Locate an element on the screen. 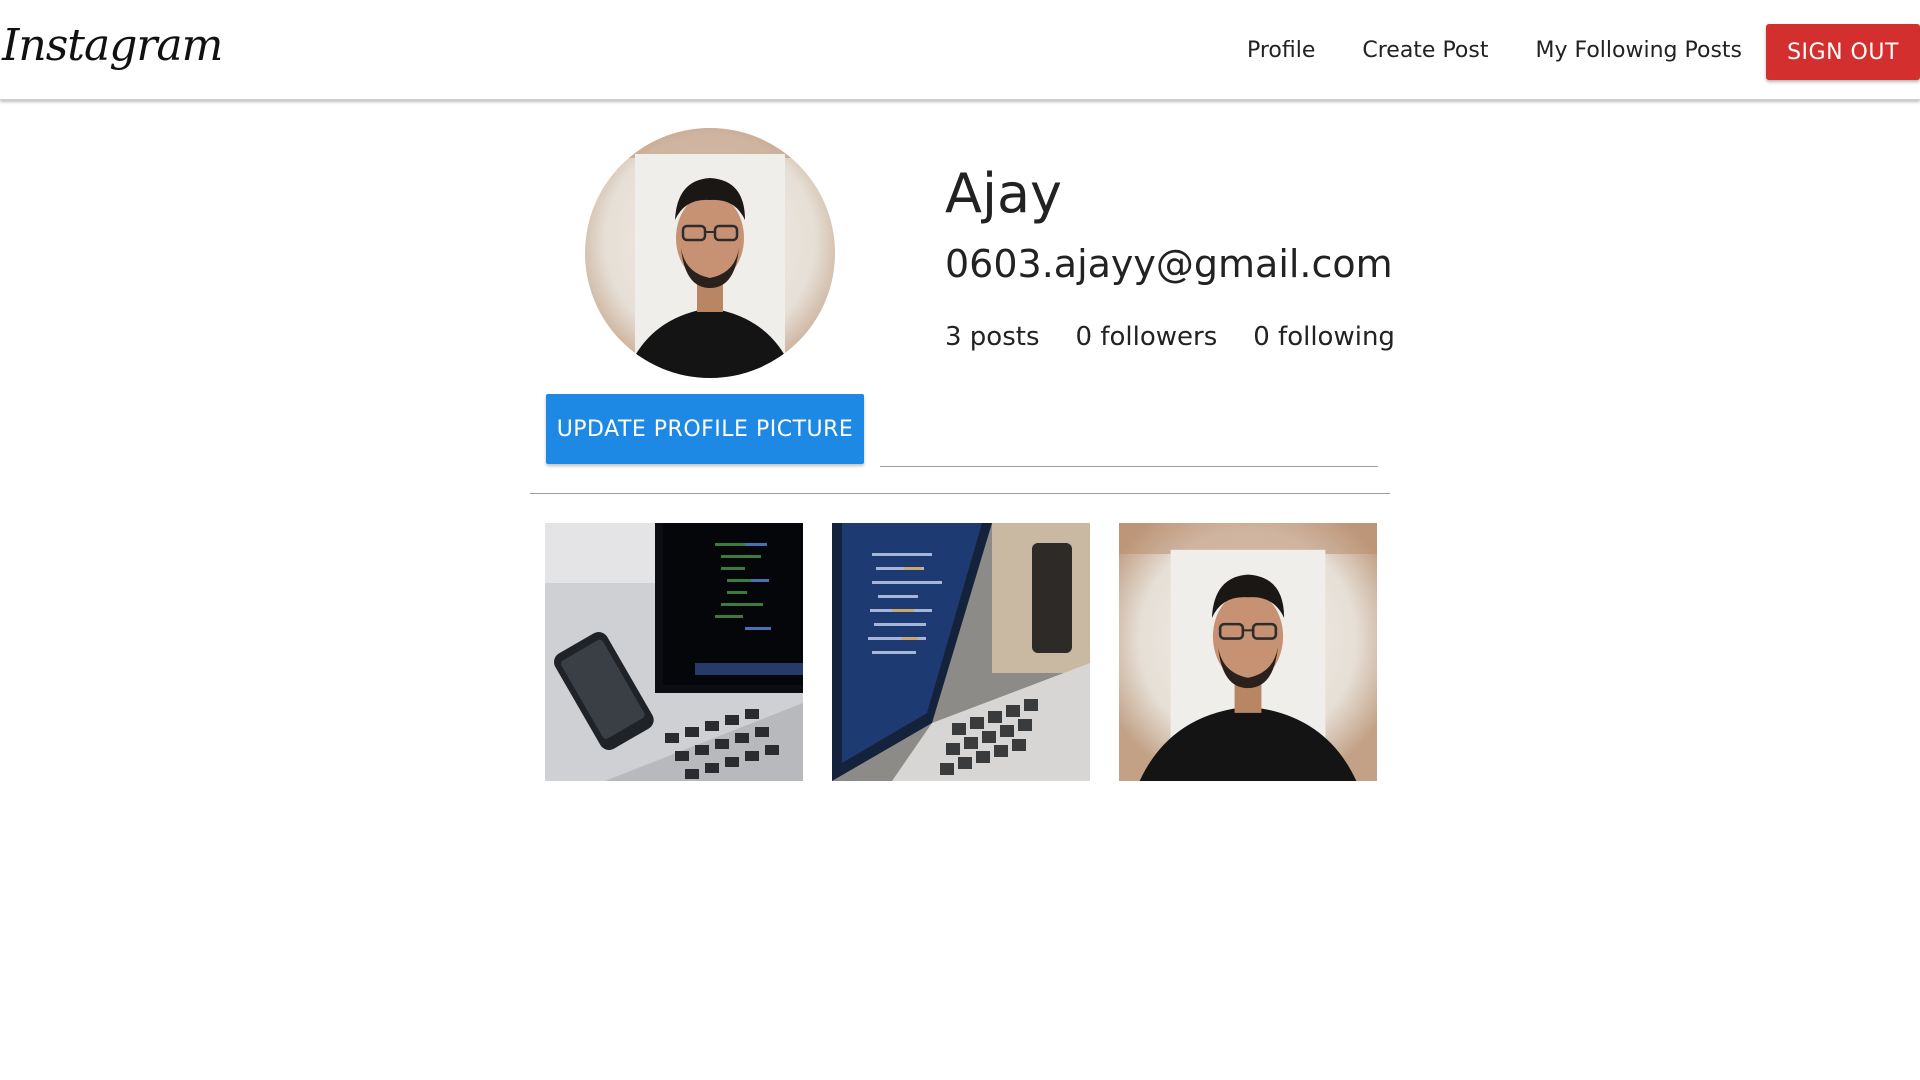  brand-logo: Instagram is located at coordinates (112, 45).